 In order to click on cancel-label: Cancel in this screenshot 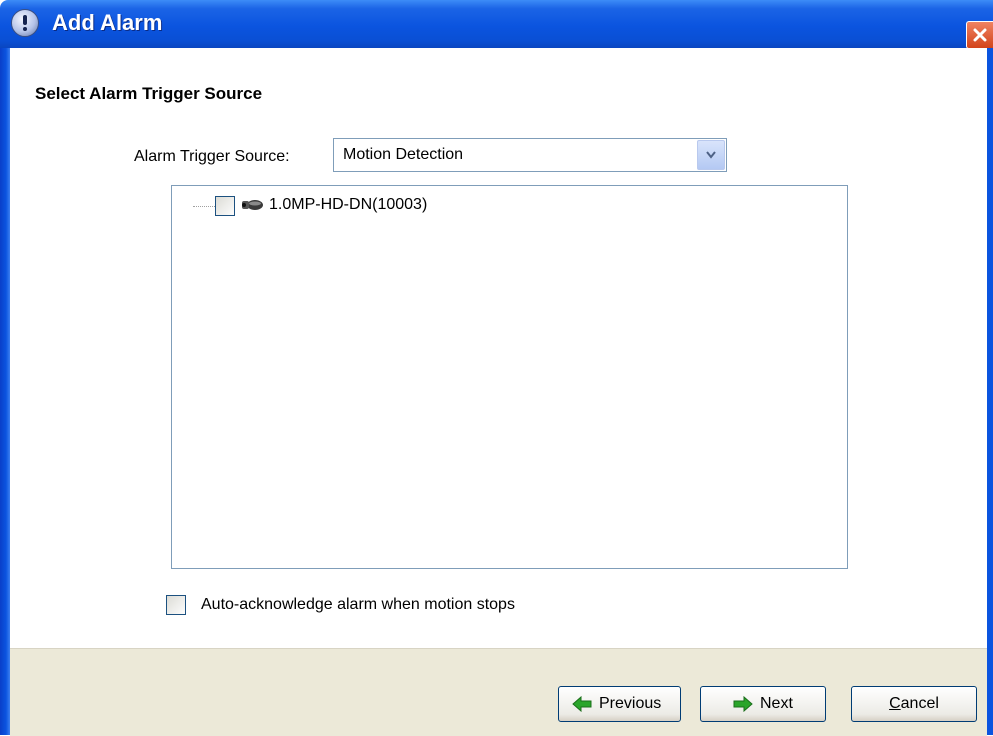, I will do `click(914, 703)`.